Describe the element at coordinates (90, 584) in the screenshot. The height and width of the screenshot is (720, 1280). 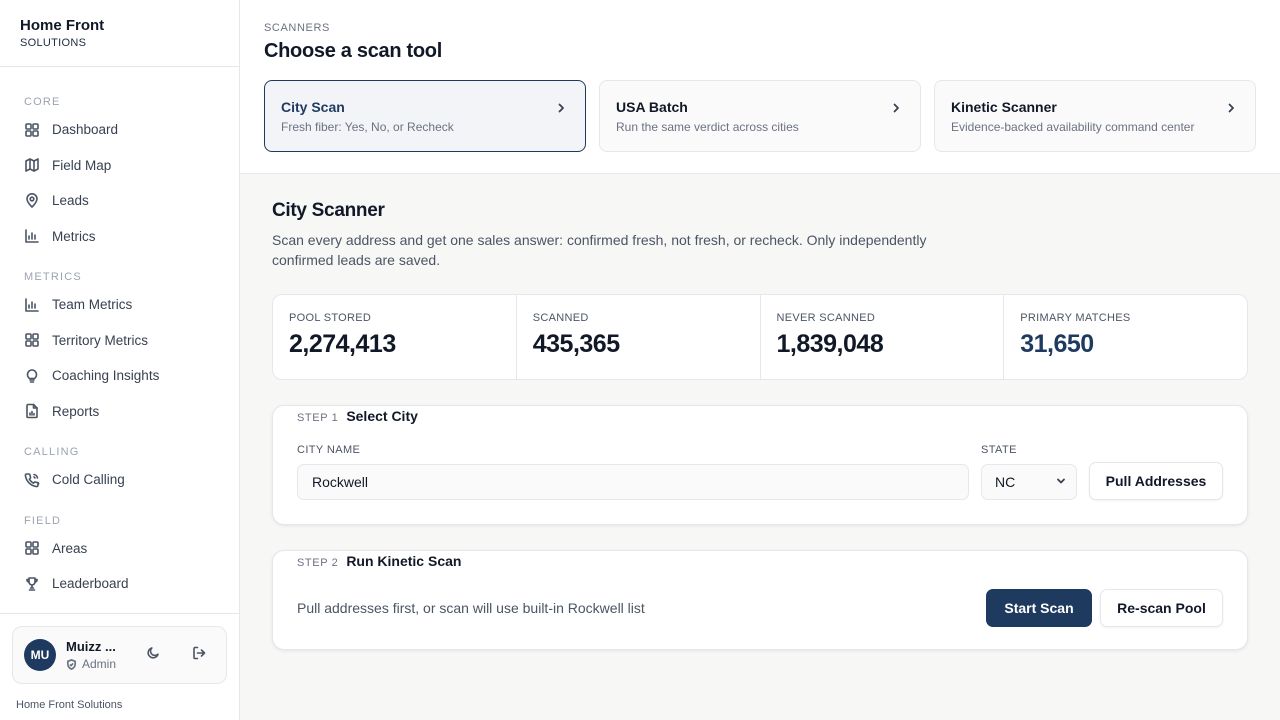
I see `sidebar-item-label: Leaderboard` at that location.